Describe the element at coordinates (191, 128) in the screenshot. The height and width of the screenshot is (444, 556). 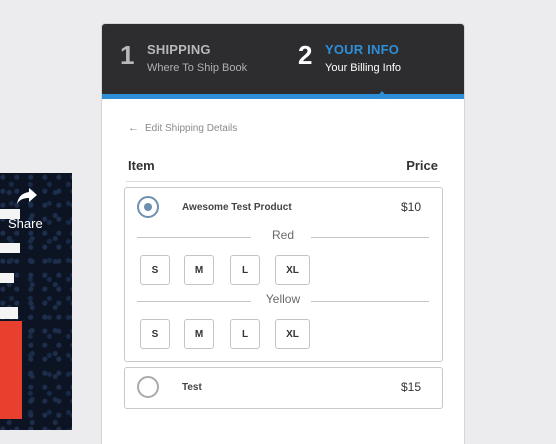
I see `edit-shipping-label: Edit Shipping Details` at that location.